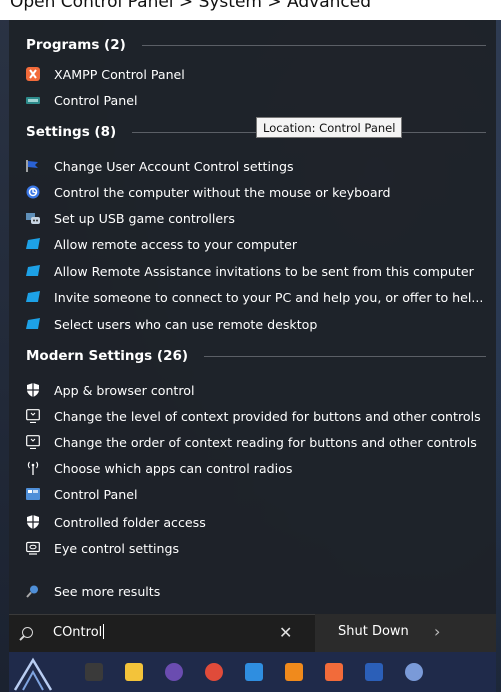  What do you see at coordinates (117, 548) in the screenshot?
I see `result-item-label: Eye control settings` at bounding box center [117, 548].